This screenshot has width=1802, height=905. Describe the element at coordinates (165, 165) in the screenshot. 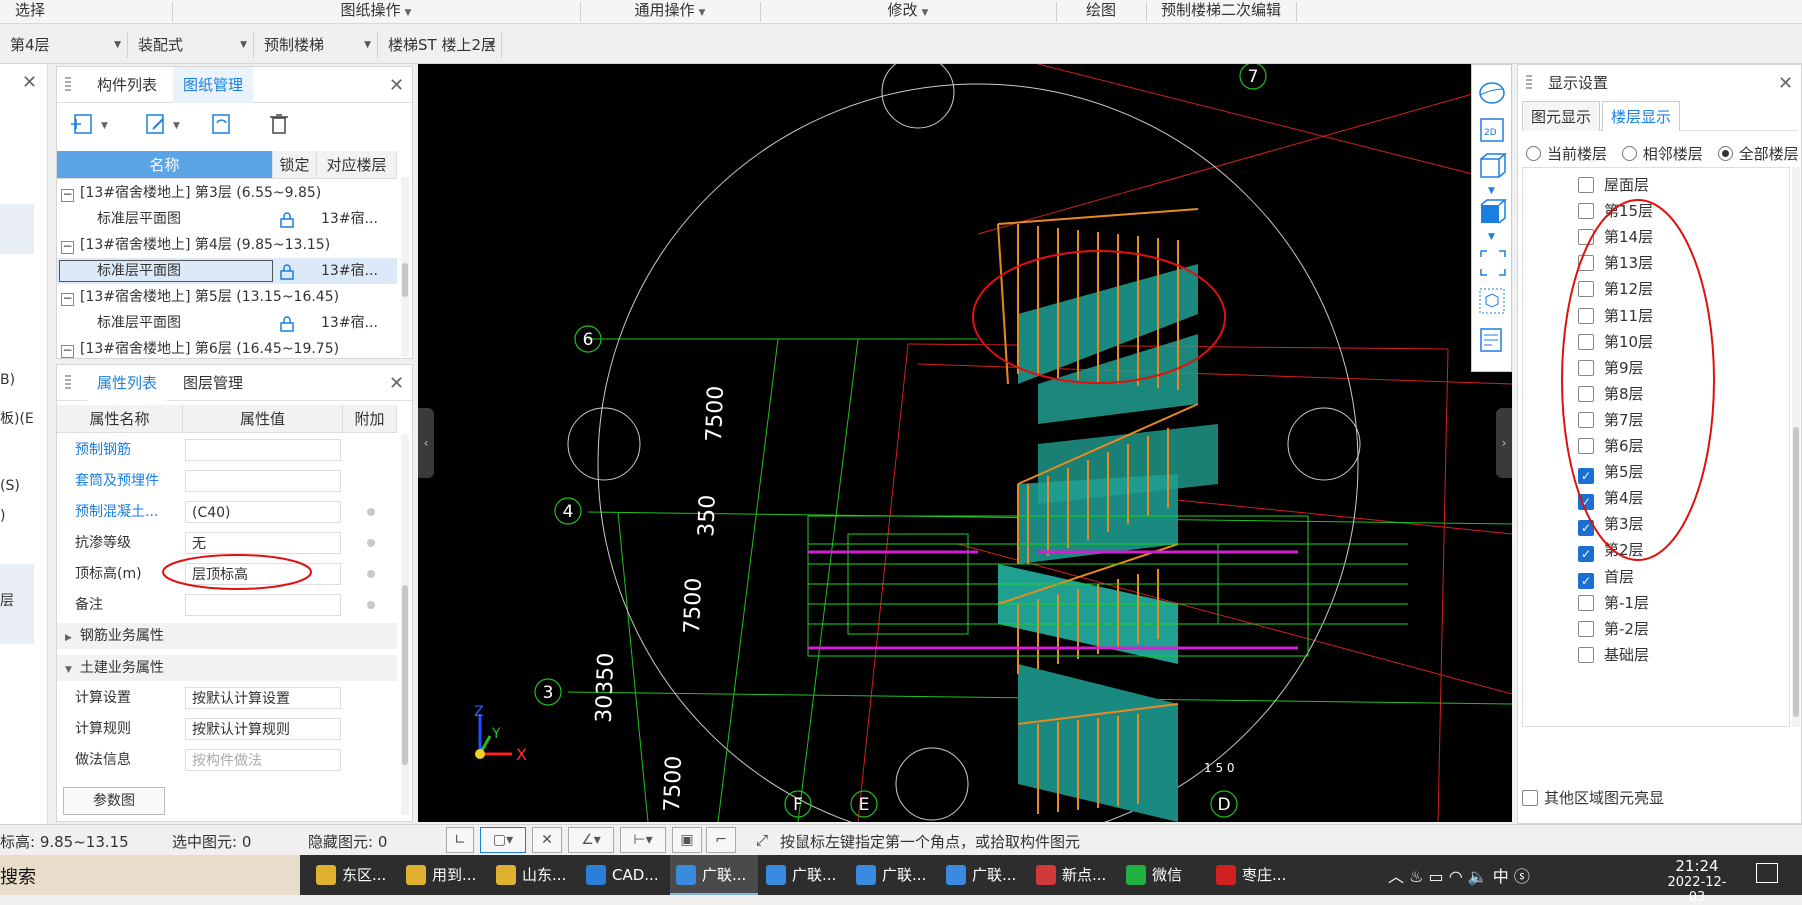

I see `column-header-name: 名称` at that location.